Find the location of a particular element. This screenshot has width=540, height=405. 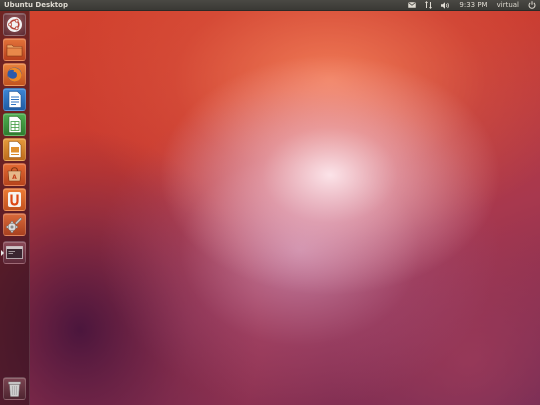

launcher-item-workspace-switcher is located at coordinates (13, 252).